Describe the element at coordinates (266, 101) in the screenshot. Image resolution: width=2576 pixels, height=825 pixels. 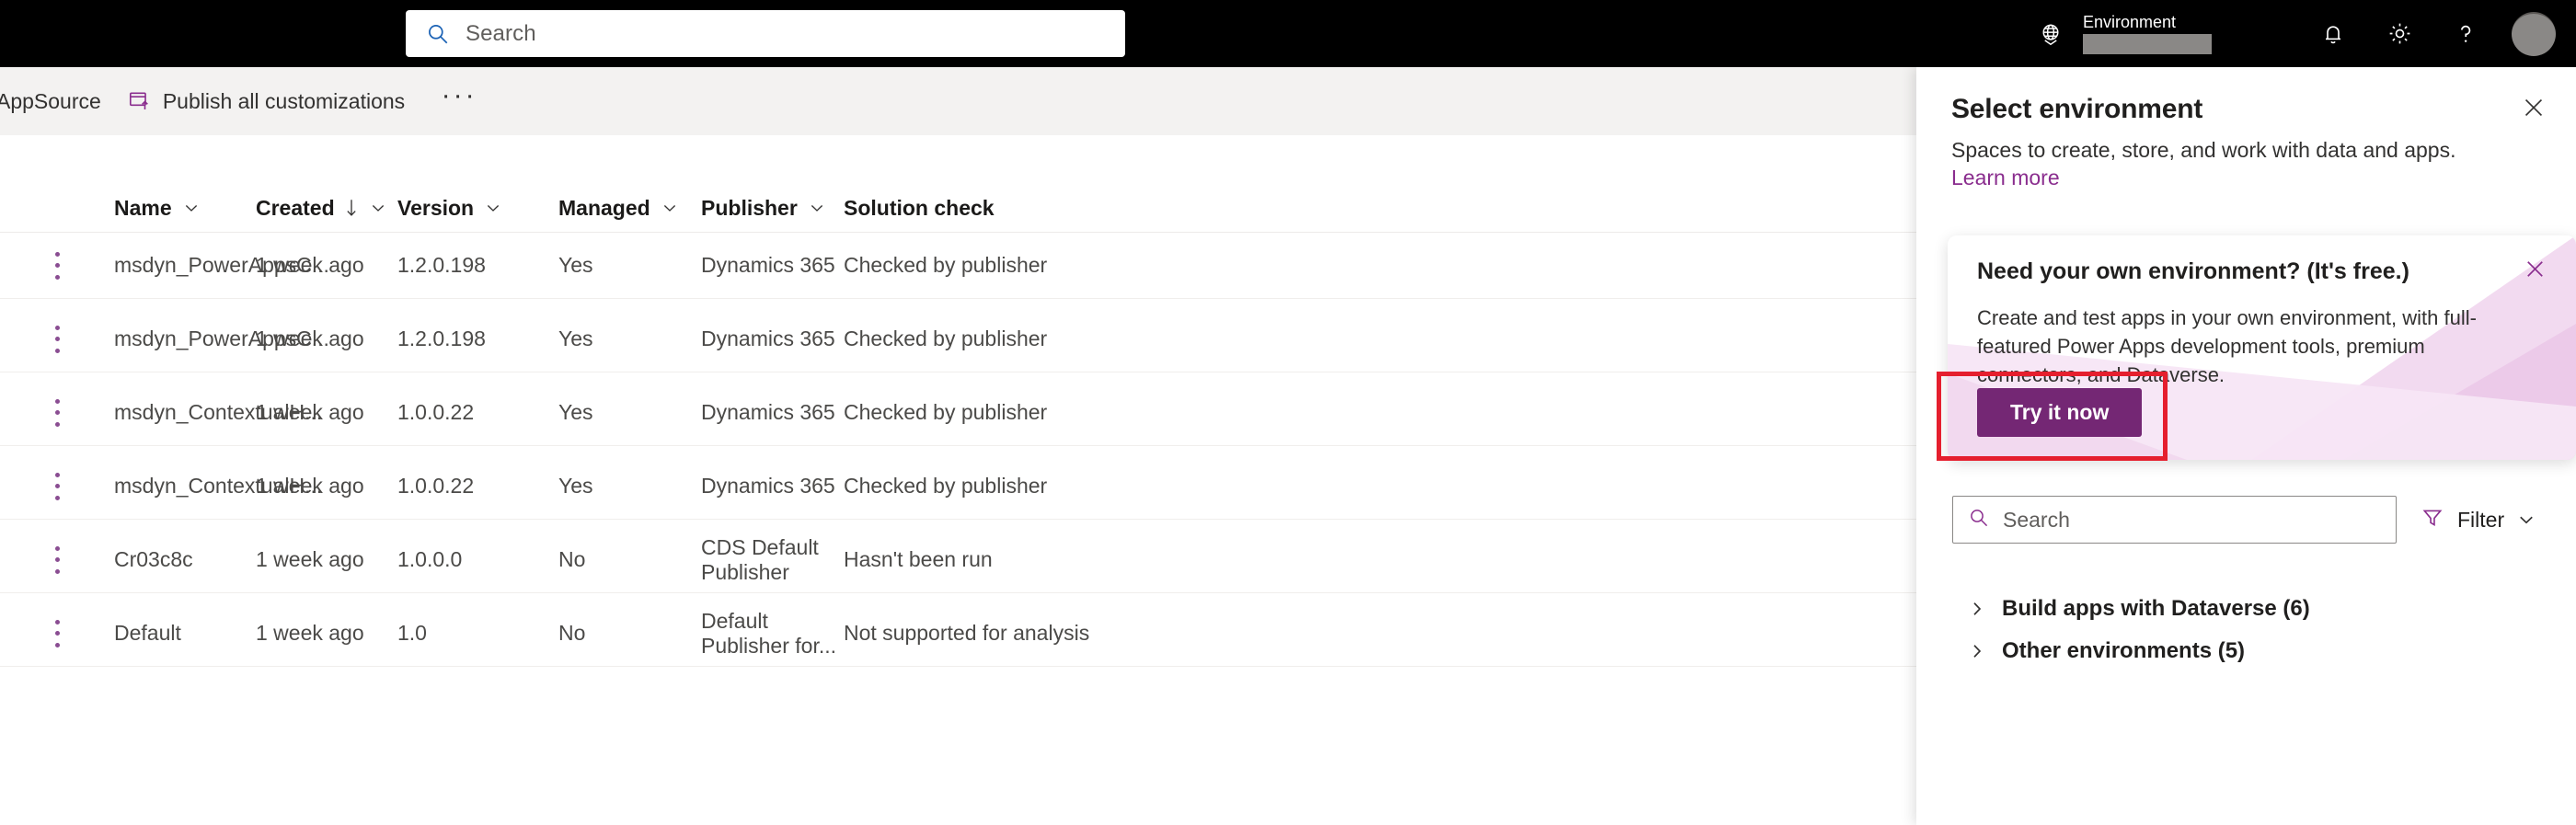
I see `command-publish-all-customizations: Publish all customizations` at that location.